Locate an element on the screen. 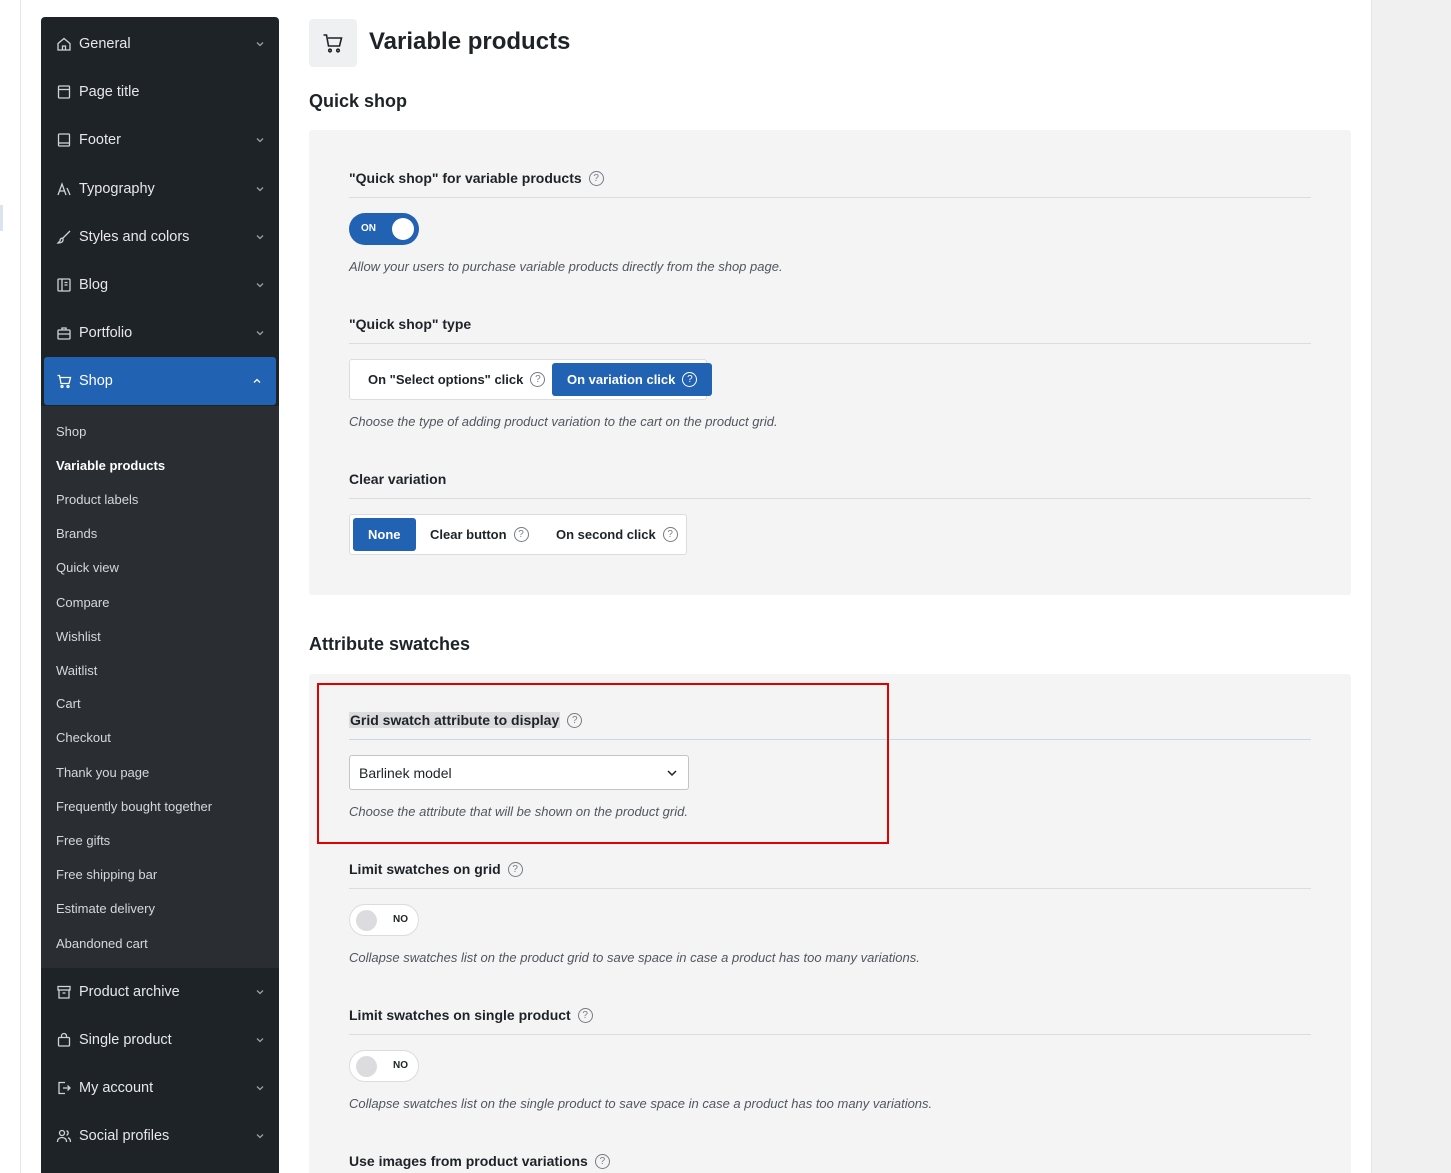 This screenshot has width=1451, height=1173. sidebar-item-page-title: Page title is located at coordinates (160, 92).